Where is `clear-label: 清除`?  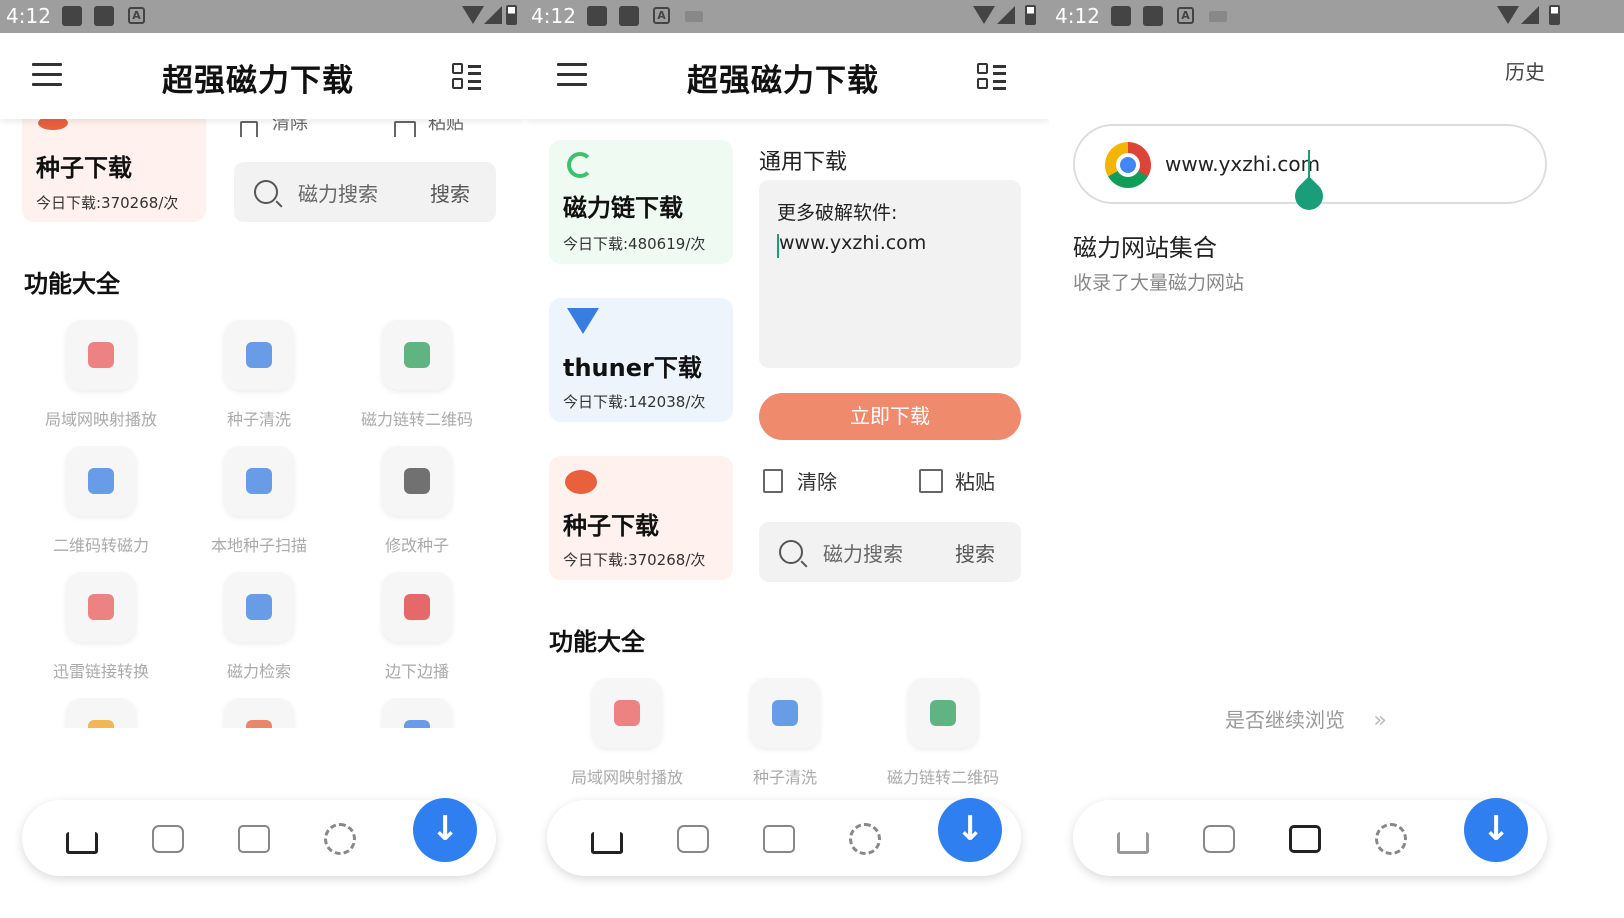
clear-label: 清除 is located at coordinates (290, 125).